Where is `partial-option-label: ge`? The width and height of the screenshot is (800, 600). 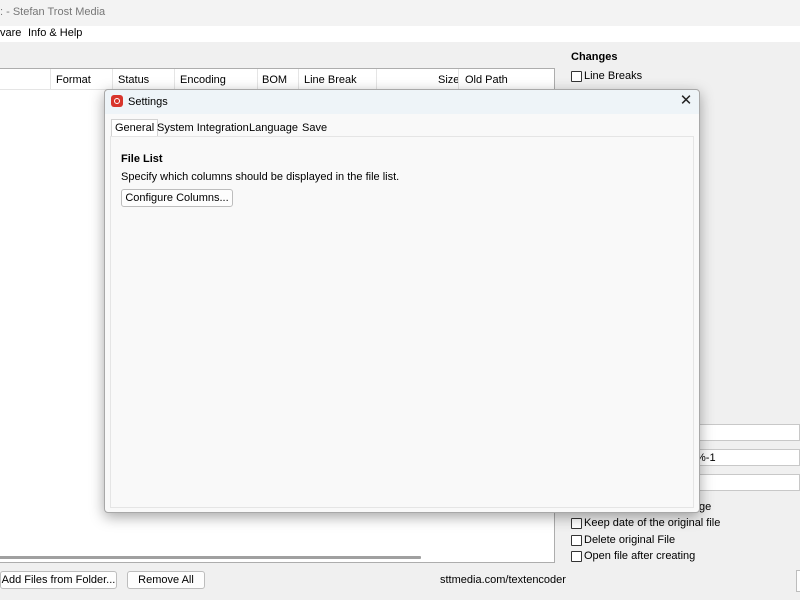
partial-option-label: ge is located at coordinates (705, 507).